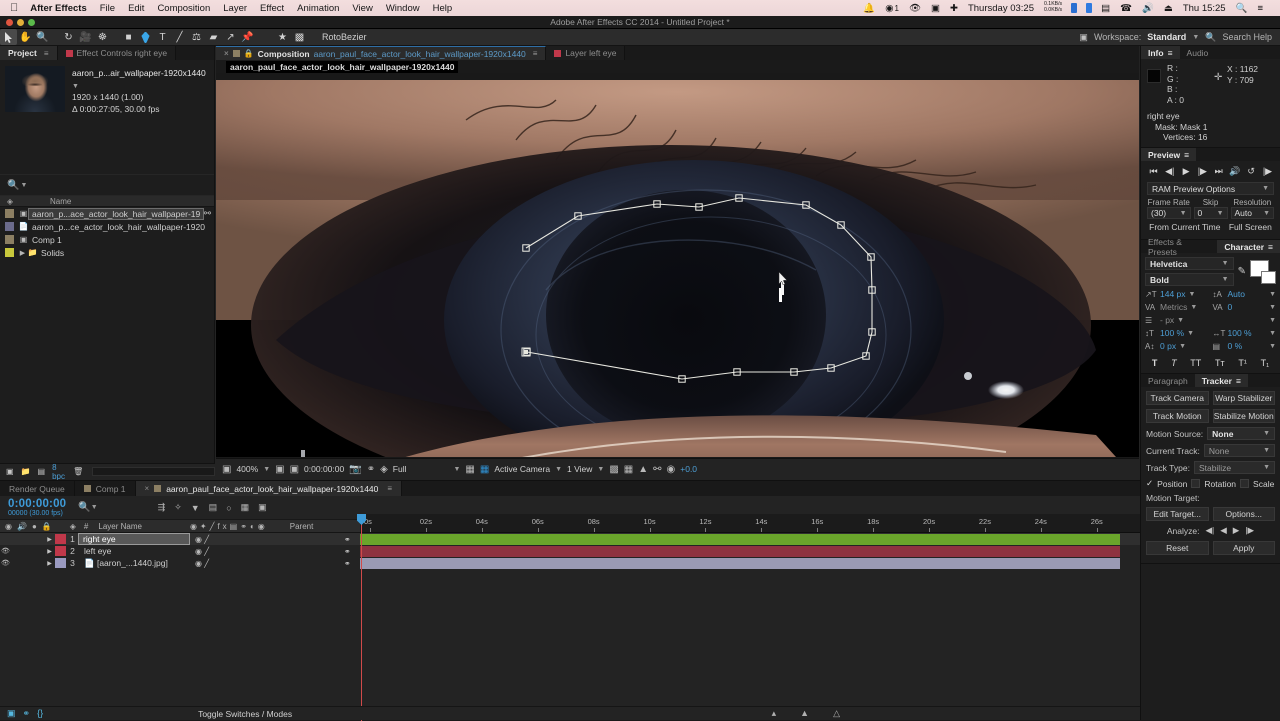  I want to click on timecode-display: 0:00:00:00 00000 (30.00 fps), so click(33, 507).